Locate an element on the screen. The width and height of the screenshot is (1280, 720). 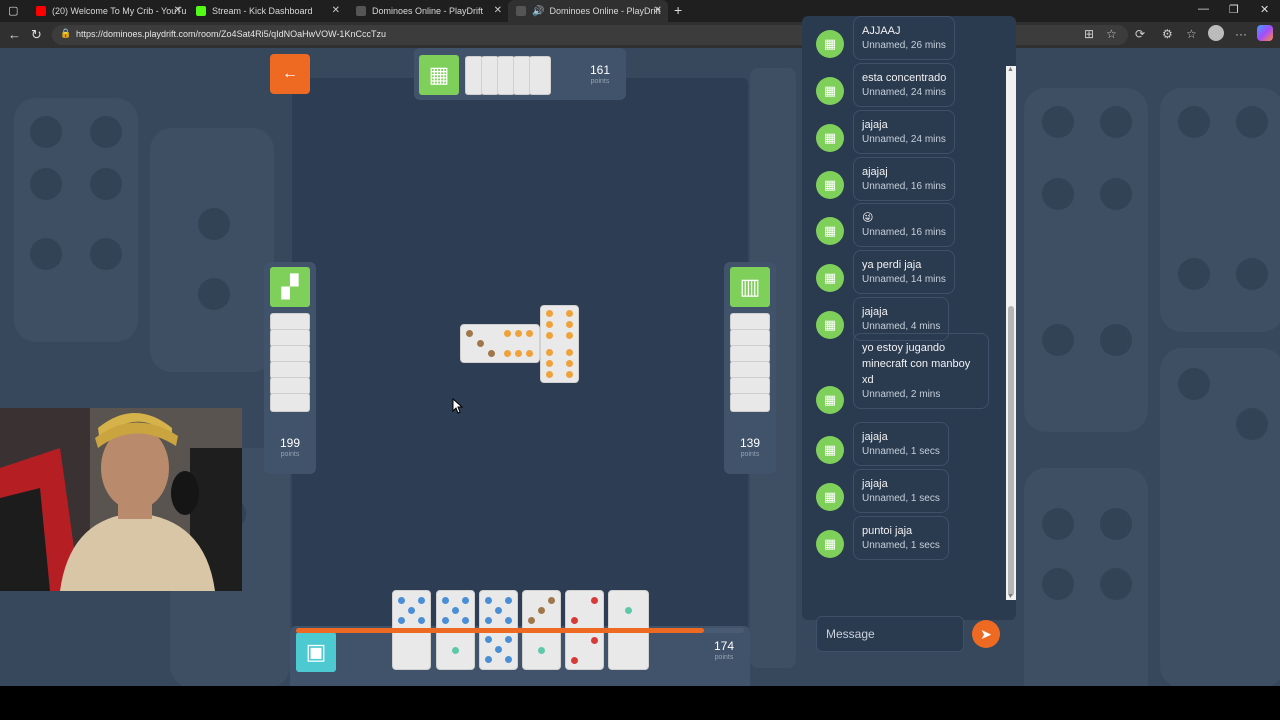
my-points: 174 is located at coordinates (724, 646).